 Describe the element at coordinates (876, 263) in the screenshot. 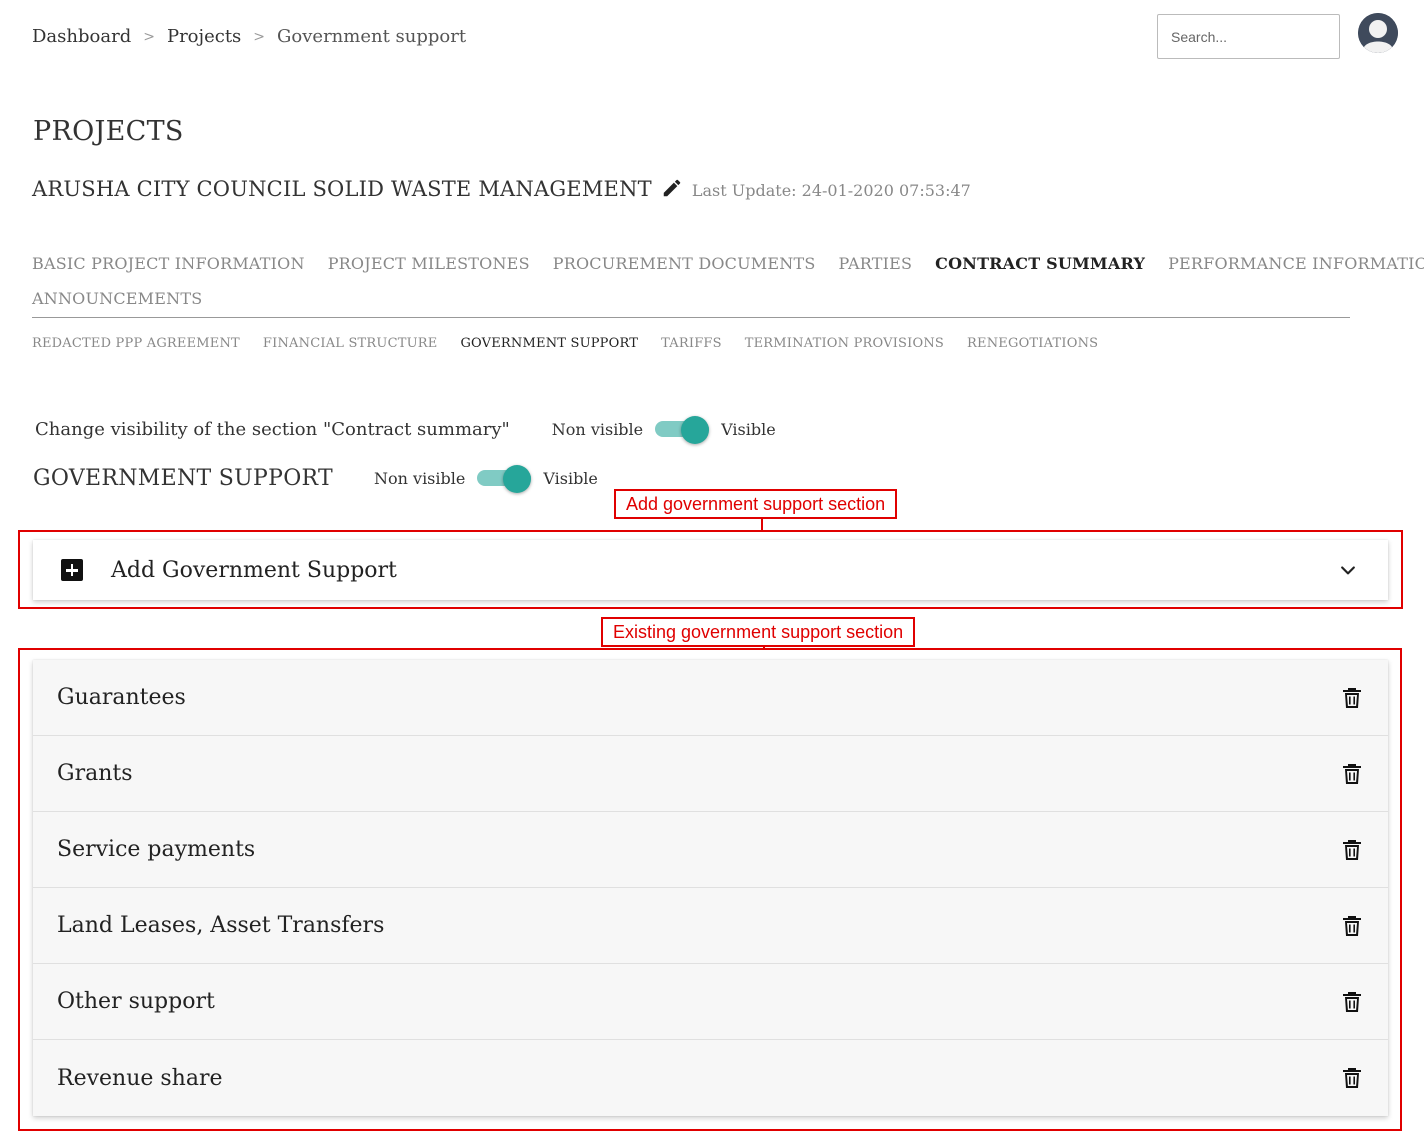

I see `tab-parties: PARTIES` at that location.